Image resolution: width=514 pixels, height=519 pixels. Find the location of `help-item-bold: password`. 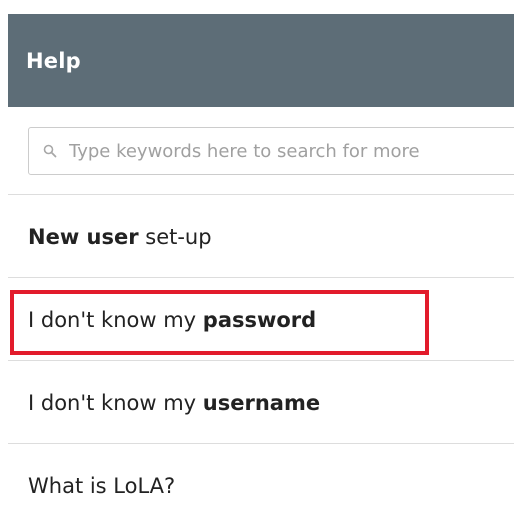

help-item-bold: password is located at coordinates (259, 319).